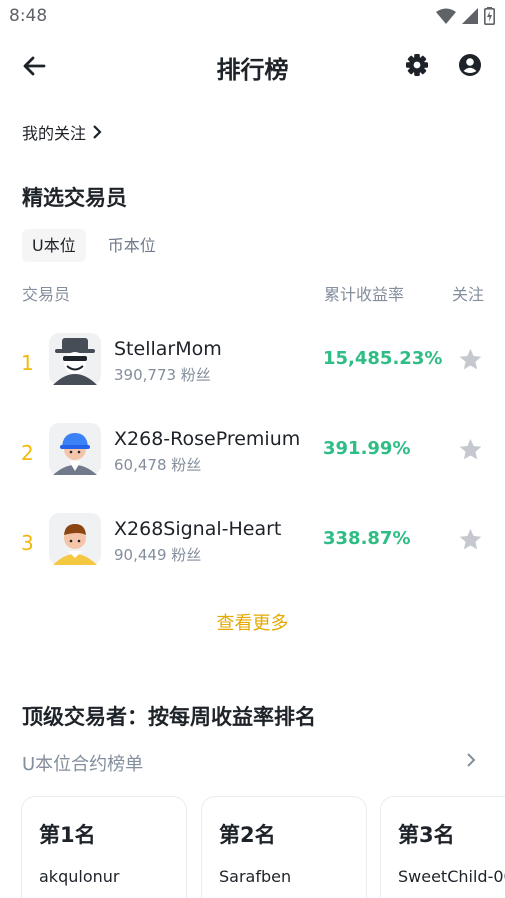 This screenshot has height=898, width=505. What do you see at coordinates (251, 763) in the screenshot?
I see `usdt-futures-leaderboard-link: U本位合约榜单` at bounding box center [251, 763].